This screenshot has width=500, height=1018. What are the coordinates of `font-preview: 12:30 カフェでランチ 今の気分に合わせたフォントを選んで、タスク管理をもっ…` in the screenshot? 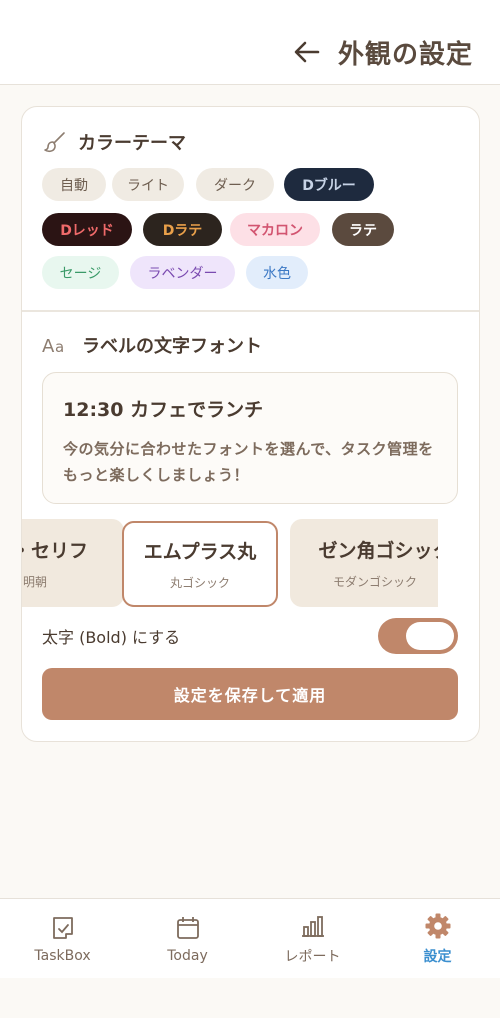 It's located at (250, 438).